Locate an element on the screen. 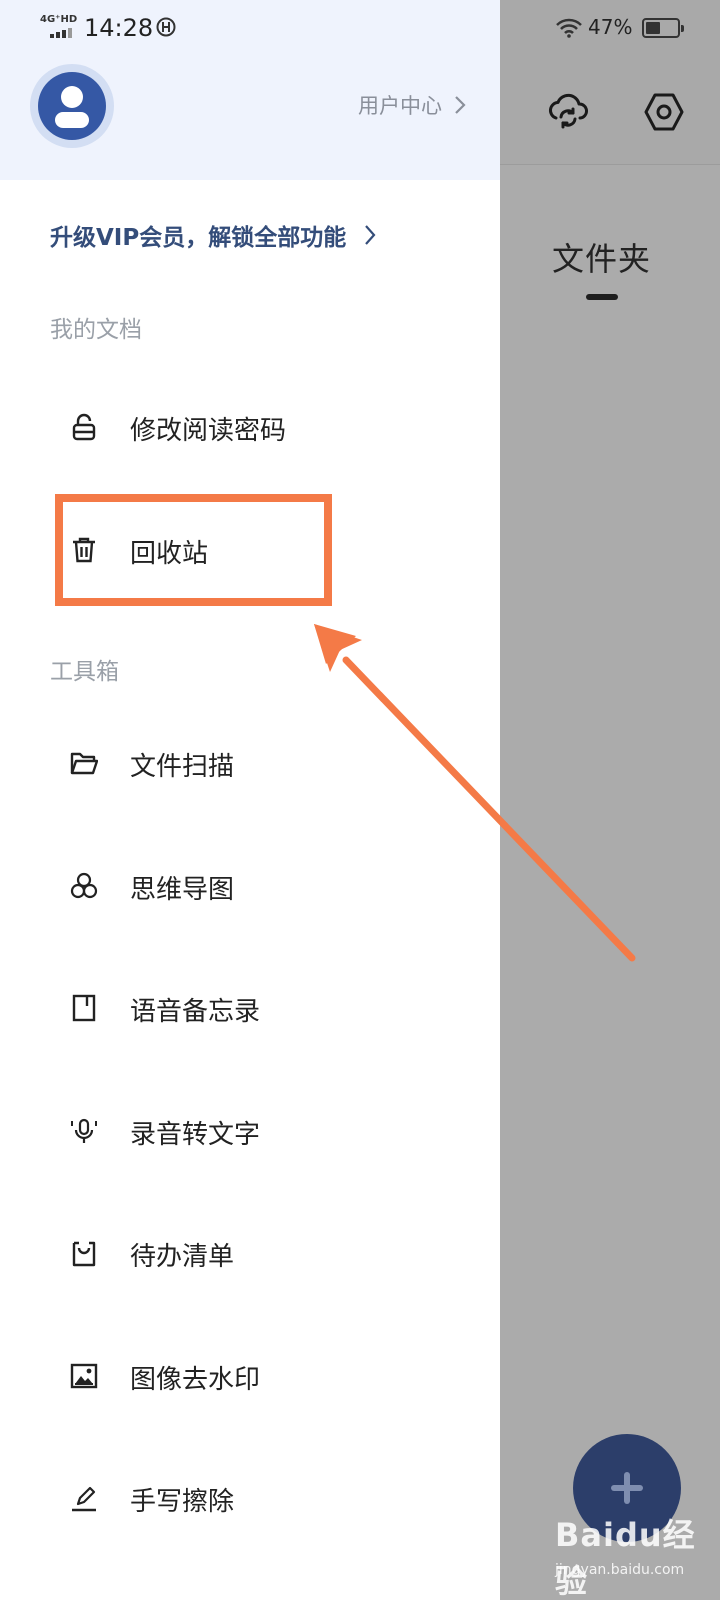 The width and height of the screenshot is (720, 1600). status-bar: 4G⁺HD 14:28 47% is located at coordinates (360, 30).